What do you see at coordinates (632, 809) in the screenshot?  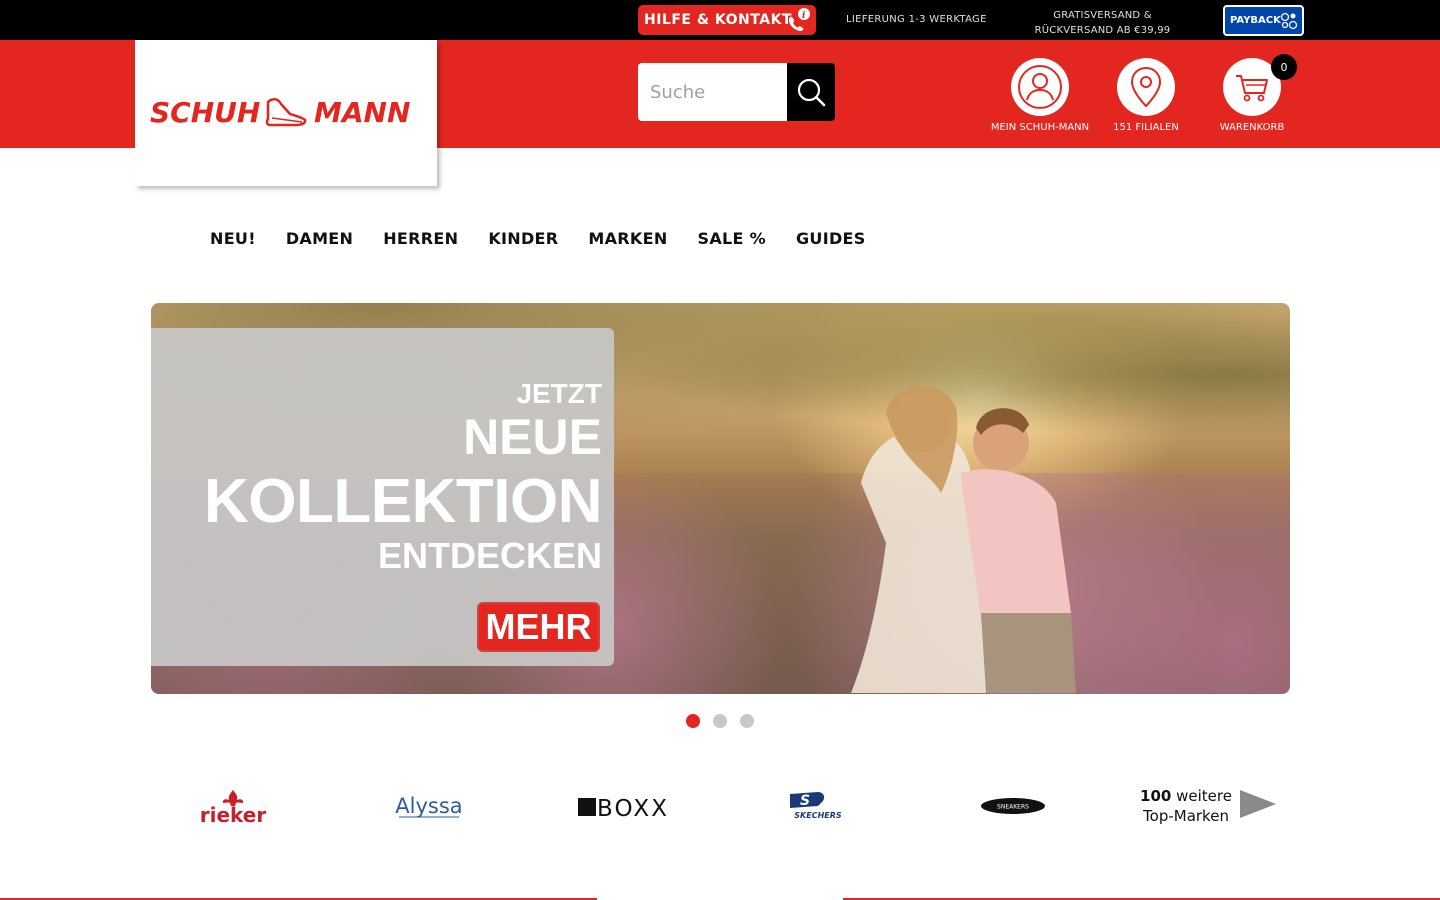 I see `svg-text: BOXX` at bounding box center [632, 809].